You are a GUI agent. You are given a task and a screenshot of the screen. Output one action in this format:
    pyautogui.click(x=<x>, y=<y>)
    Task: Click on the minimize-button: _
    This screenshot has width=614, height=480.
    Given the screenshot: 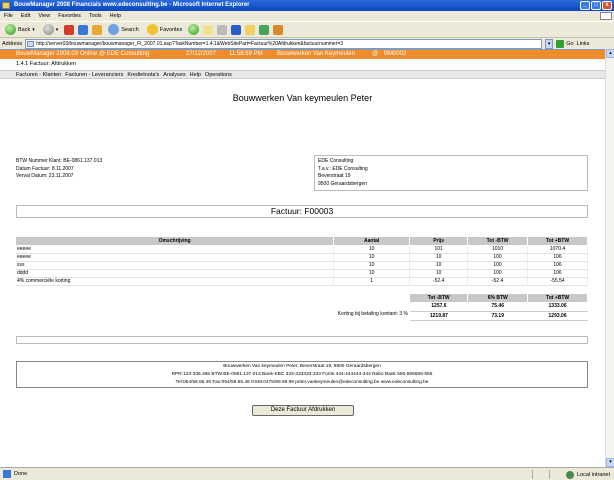 What is the action you would take?
    pyautogui.click(x=585, y=5)
    